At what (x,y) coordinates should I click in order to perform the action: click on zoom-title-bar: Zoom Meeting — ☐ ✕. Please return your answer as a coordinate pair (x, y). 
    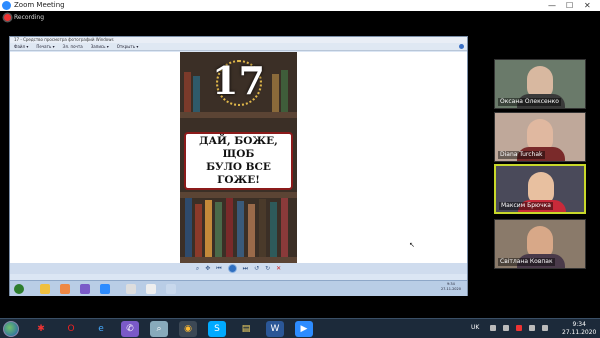
    Looking at the image, I should click on (300, 5).